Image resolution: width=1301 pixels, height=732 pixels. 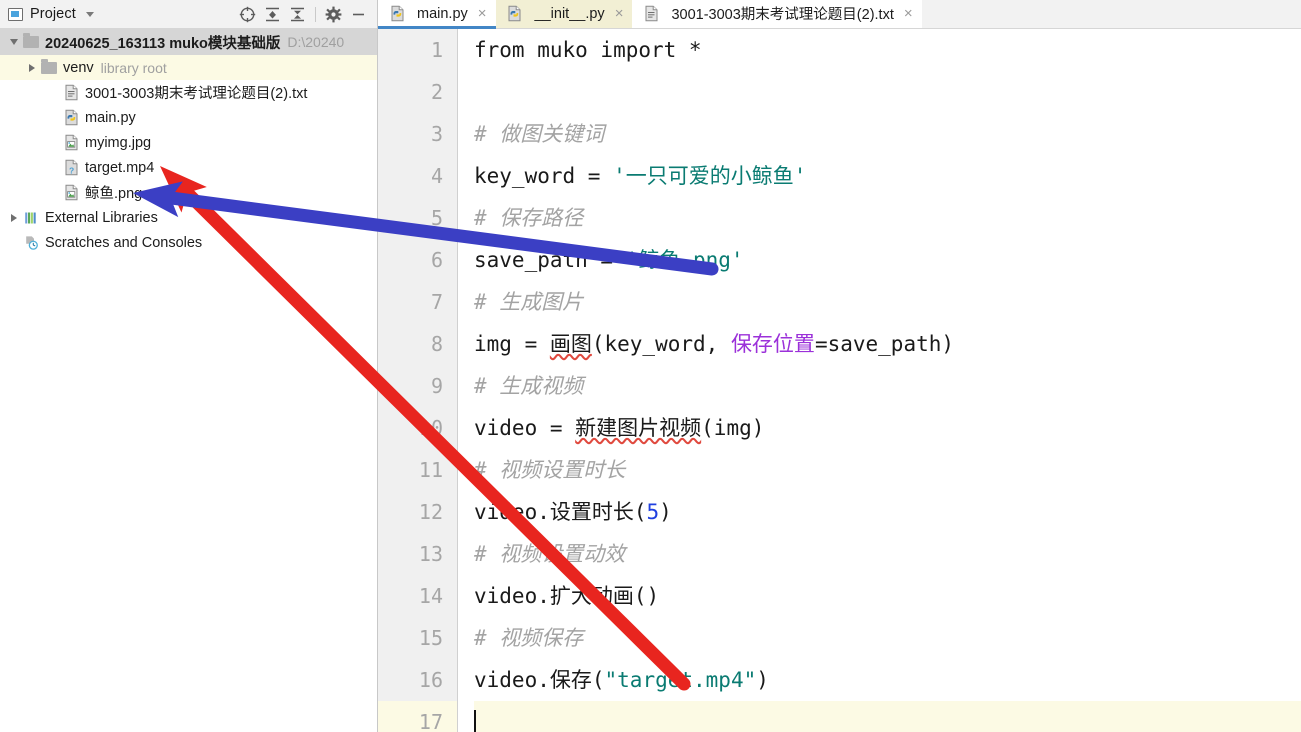 What do you see at coordinates (680, 679) in the screenshot?
I see `code-token: "target.mp4"` at bounding box center [680, 679].